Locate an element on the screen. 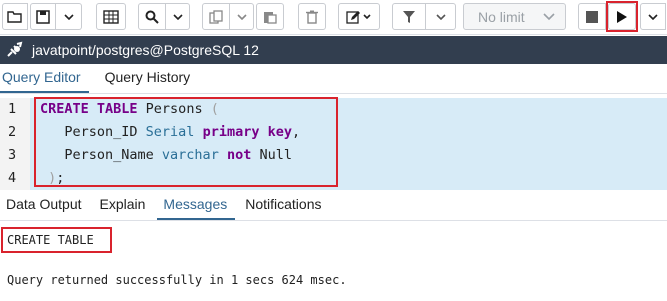  delete-button is located at coordinates (312, 16).